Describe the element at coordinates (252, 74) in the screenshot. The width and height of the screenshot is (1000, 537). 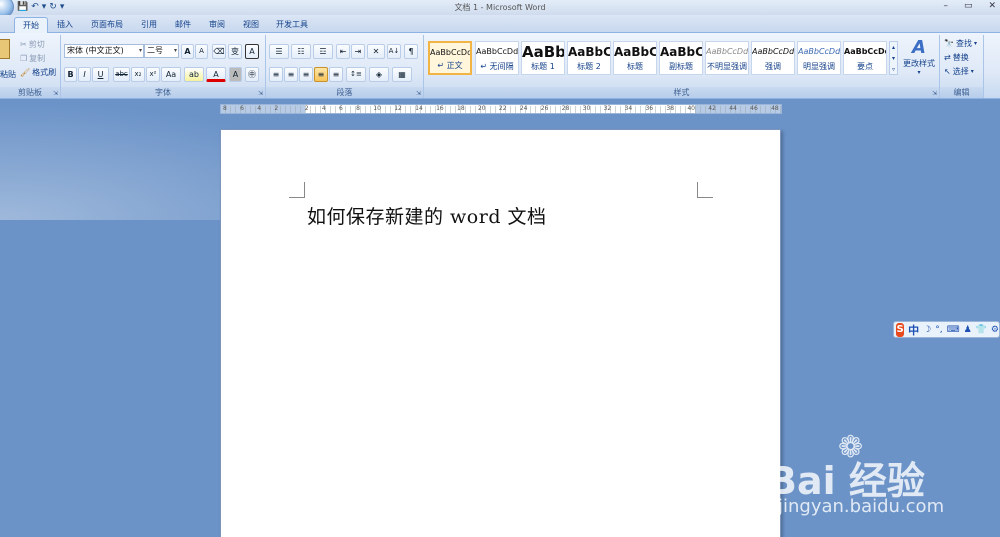
I see `enclose-char-button: ㊥` at that location.